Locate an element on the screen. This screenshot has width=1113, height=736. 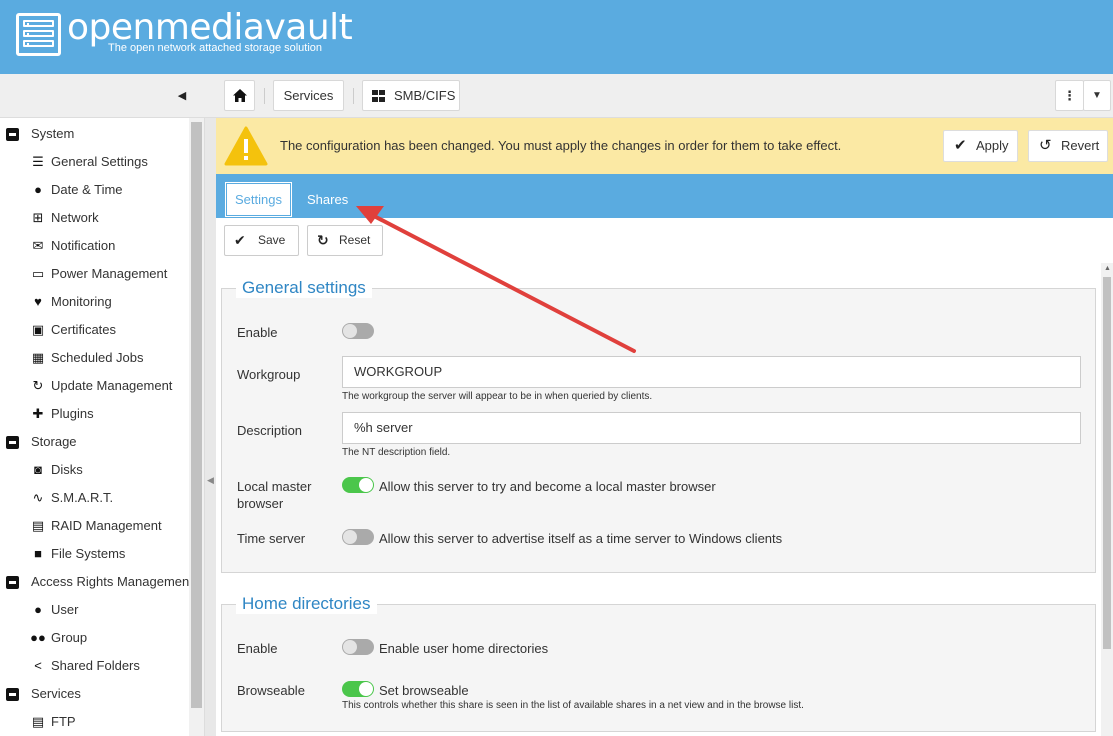
sidebar-item-label: Date & Time is located at coordinates (87, 189).